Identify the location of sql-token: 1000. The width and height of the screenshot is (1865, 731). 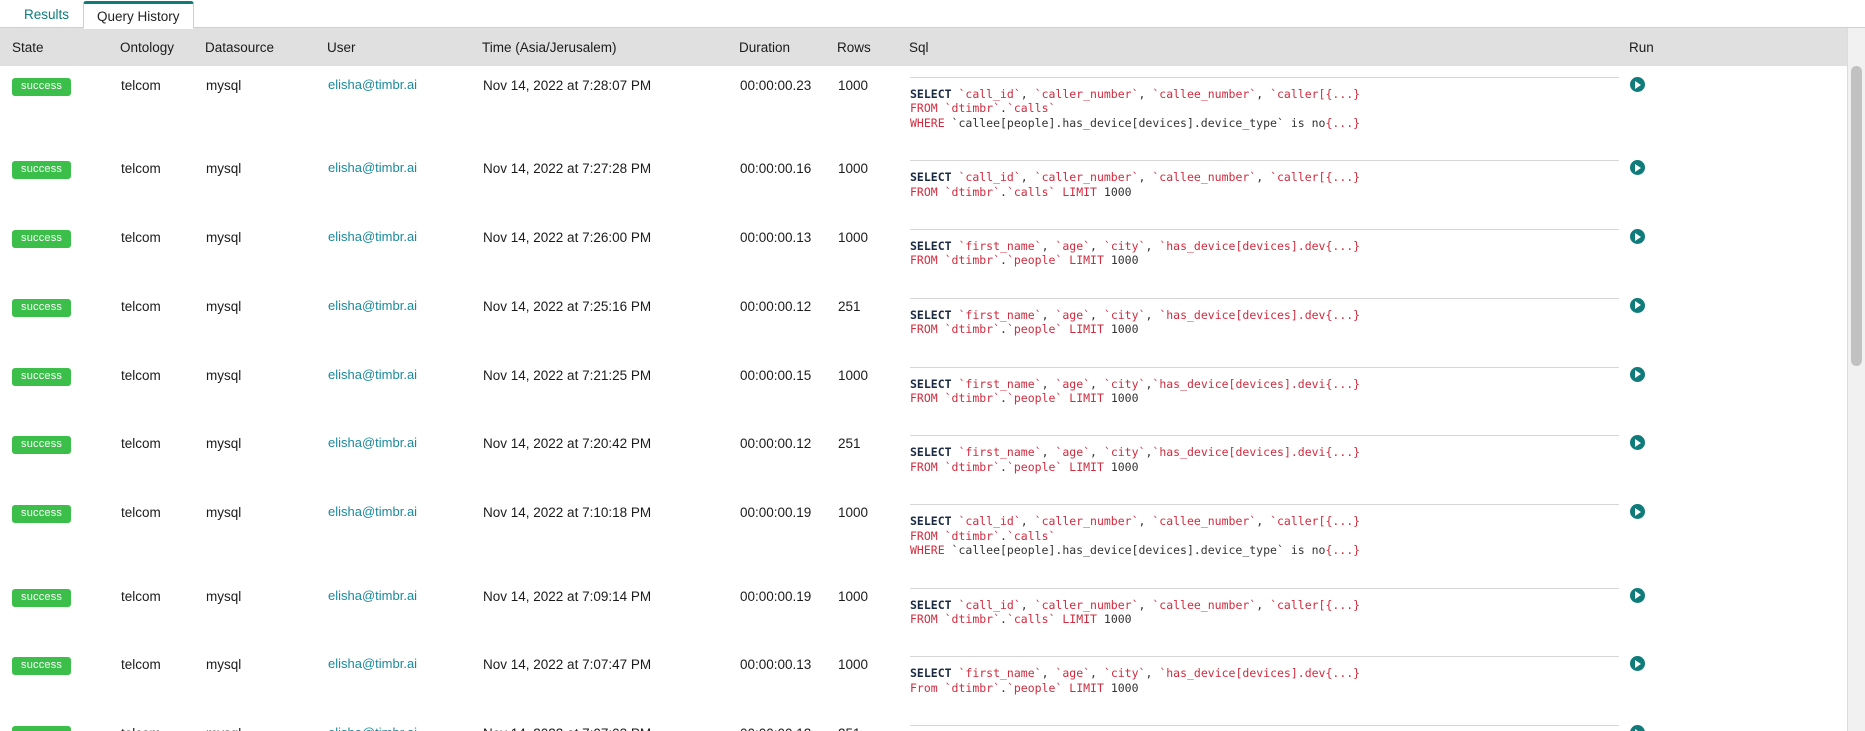
(1124, 687).